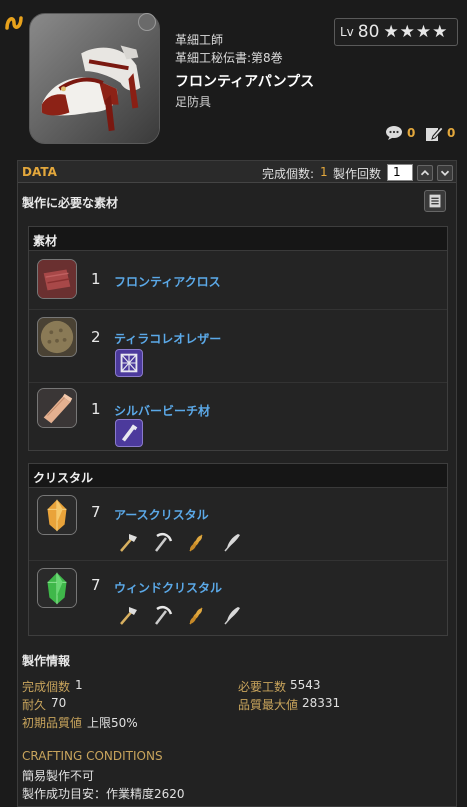 This screenshot has width=467, height=807. What do you see at coordinates (411, 133) in the screenshot?
I see `comment-count: 0` at bounding box center [411, 133].